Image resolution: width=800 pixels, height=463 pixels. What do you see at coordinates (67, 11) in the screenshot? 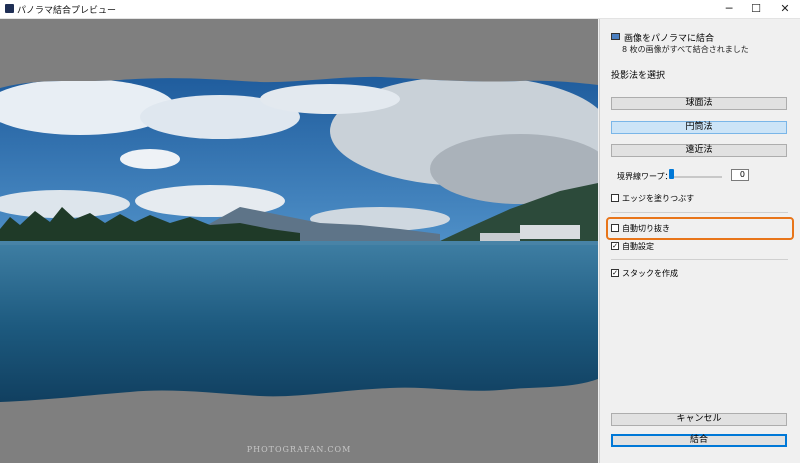
I see `window-title: パノラマ結合プレビュー` at bounding box center [67, 11].